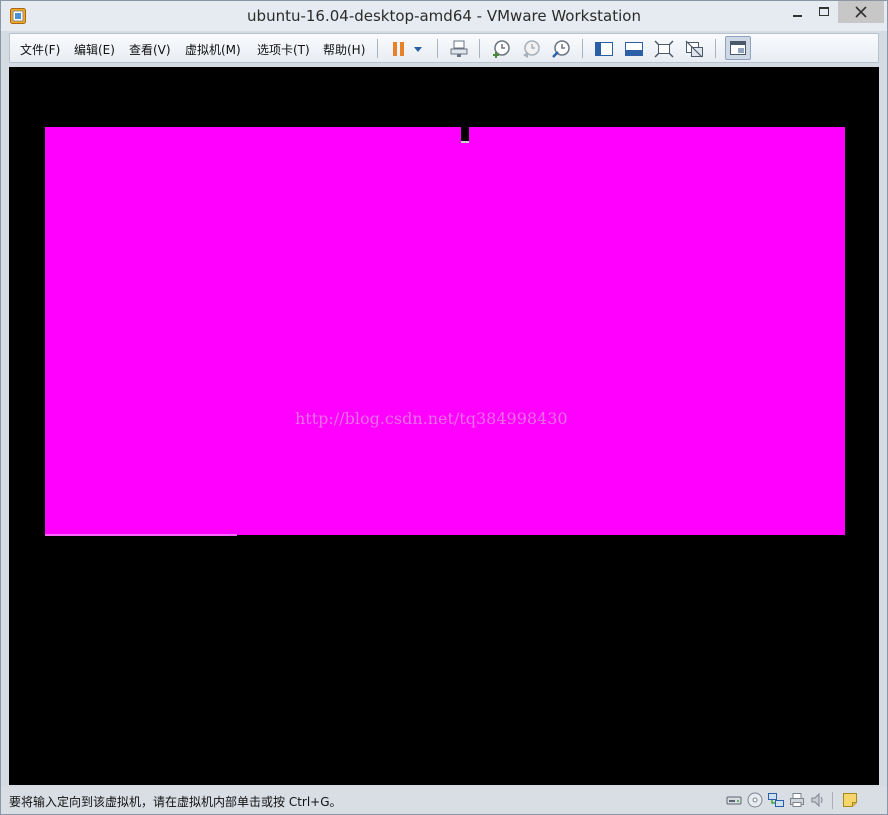 This screenshot has width=888, height=815. I want to click on minimize-button, so click(798, 12).